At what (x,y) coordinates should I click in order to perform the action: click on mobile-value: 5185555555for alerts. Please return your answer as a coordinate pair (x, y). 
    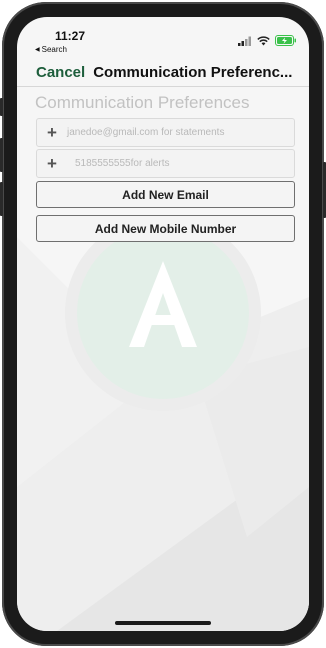
    Looking at the image, I should click on (122, 163).